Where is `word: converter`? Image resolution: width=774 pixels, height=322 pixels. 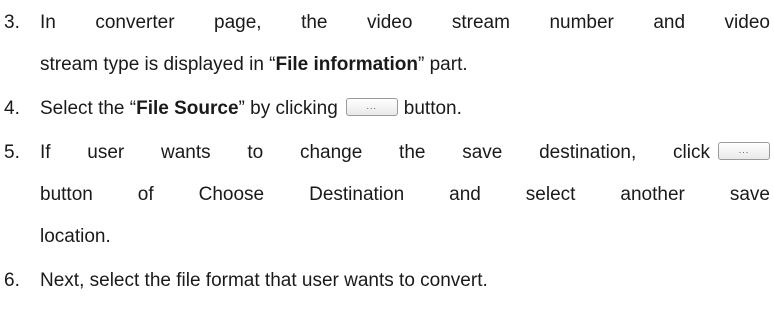
word: converter is located at coordinates (135, 22).